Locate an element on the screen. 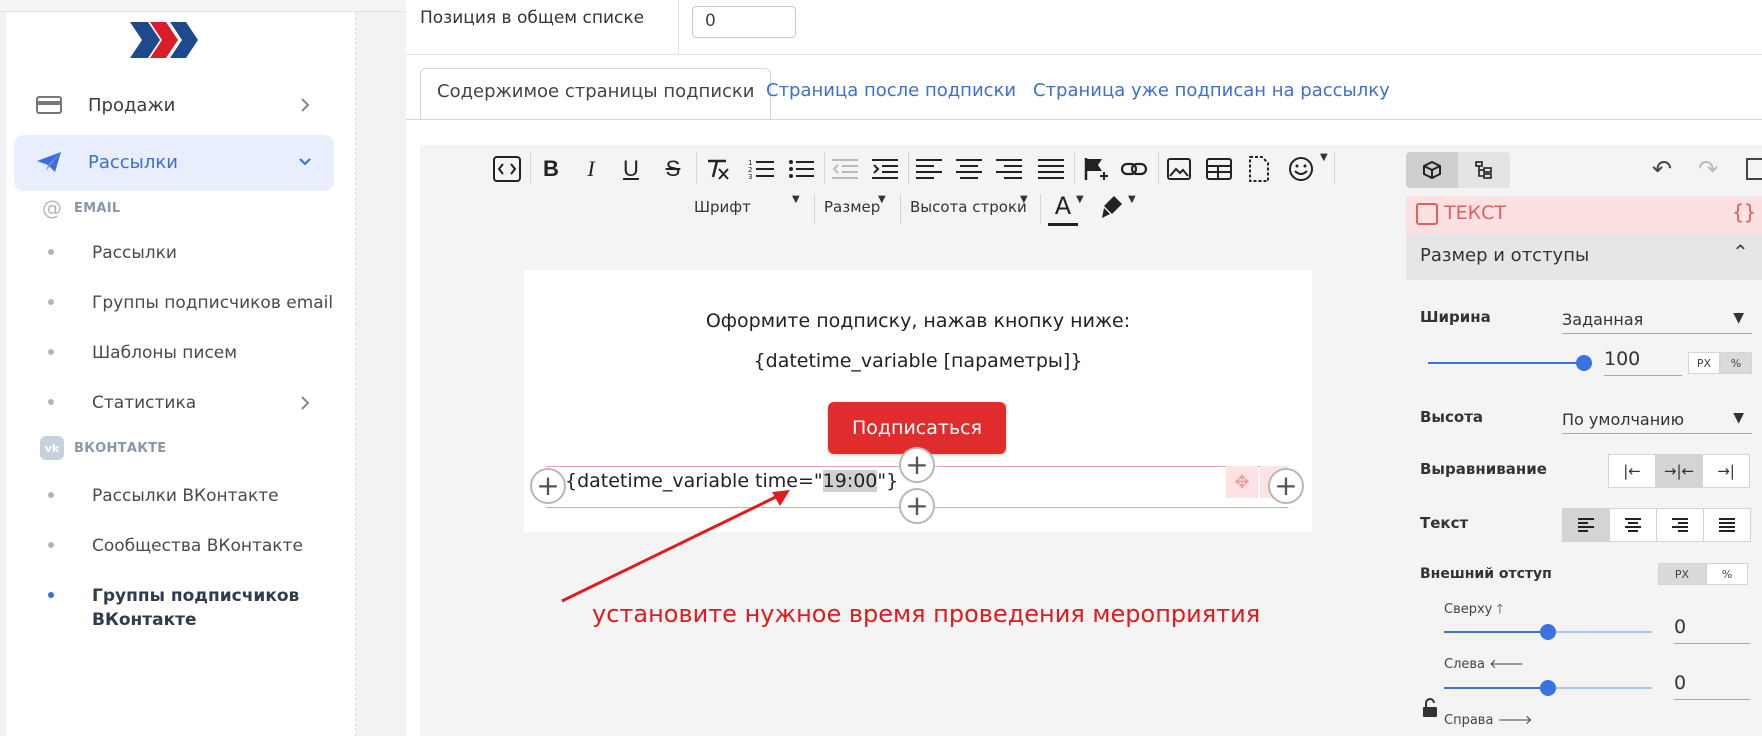  indent-icon is located at coordinates (885, 169).